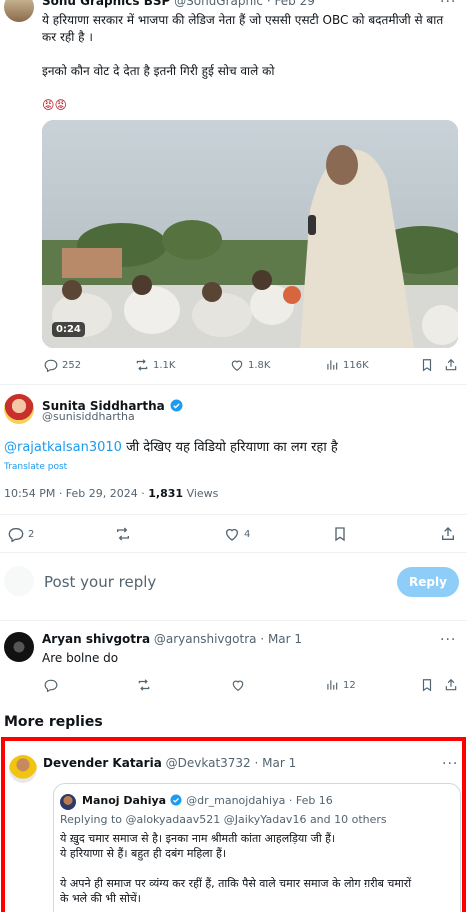 The width and height of the screenshot is (467, 912). What do you see at coordinates (100, 582) in the screenshot?
I see `reply-input: Post your reply` at bounding box center [100, 582].